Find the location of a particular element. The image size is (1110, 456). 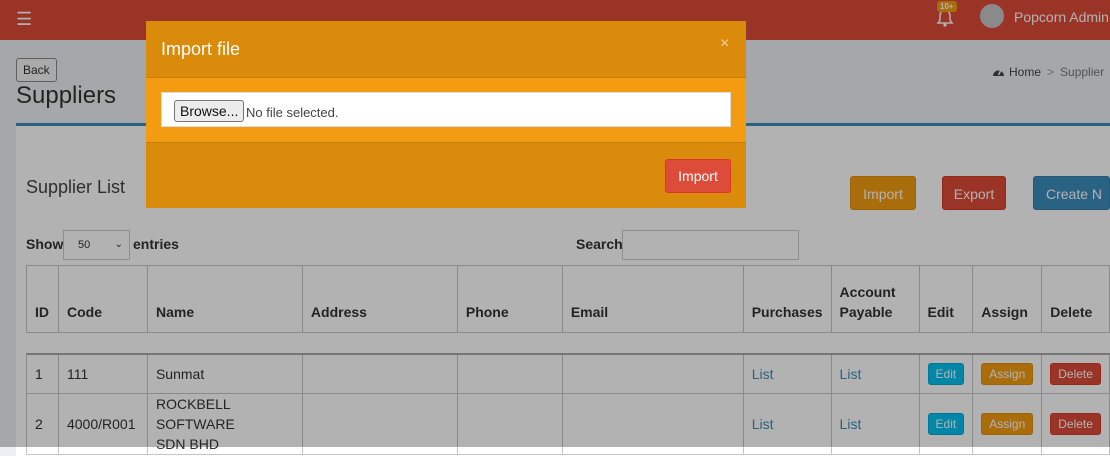

modal-footer: Import is located at coordinates (446, 175).